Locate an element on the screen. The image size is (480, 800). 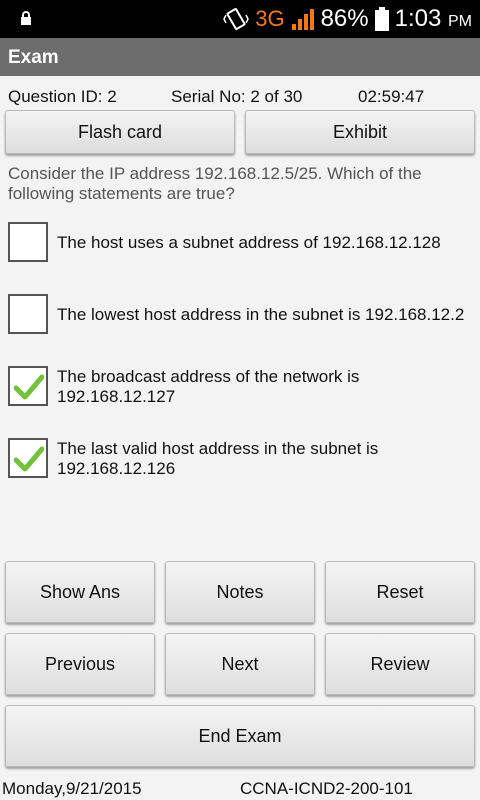
status-bar: 3G 86% 1:03 PM is located at coordinates (240, 19).